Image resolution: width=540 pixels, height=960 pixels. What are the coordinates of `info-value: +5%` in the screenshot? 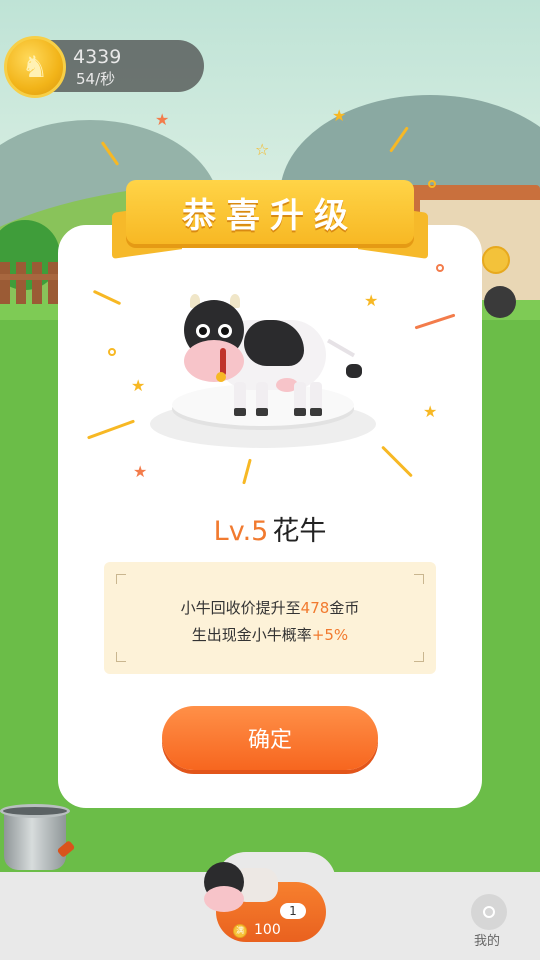 It's located at (330, 635).